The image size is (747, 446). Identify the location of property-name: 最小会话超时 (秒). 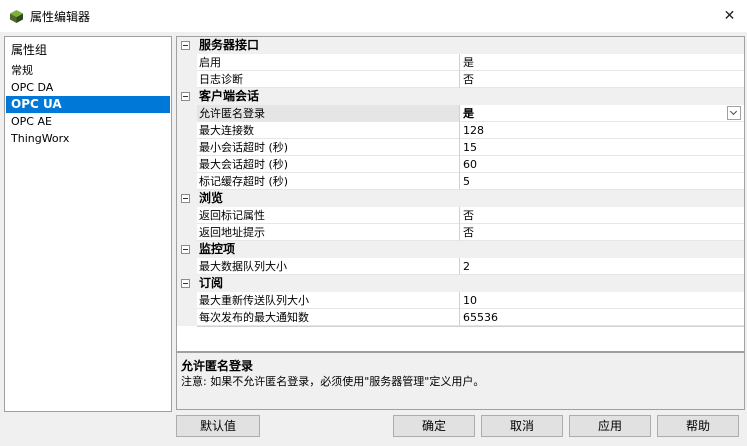
(328, 147).